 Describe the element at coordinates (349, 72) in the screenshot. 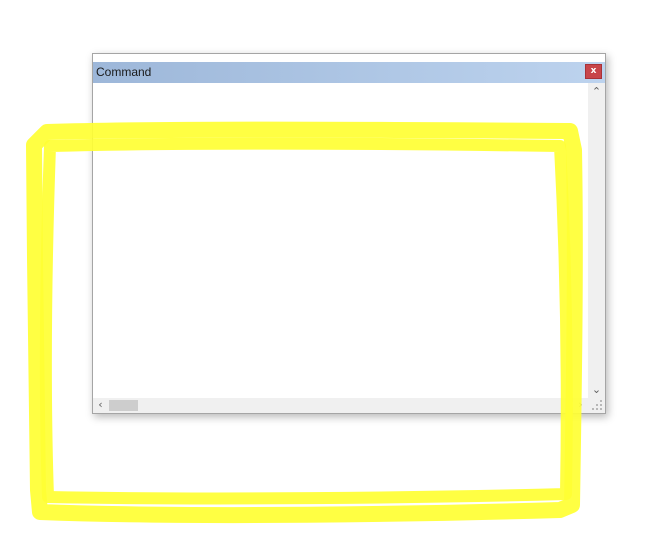

I see `title-bar: Command x` at that location.